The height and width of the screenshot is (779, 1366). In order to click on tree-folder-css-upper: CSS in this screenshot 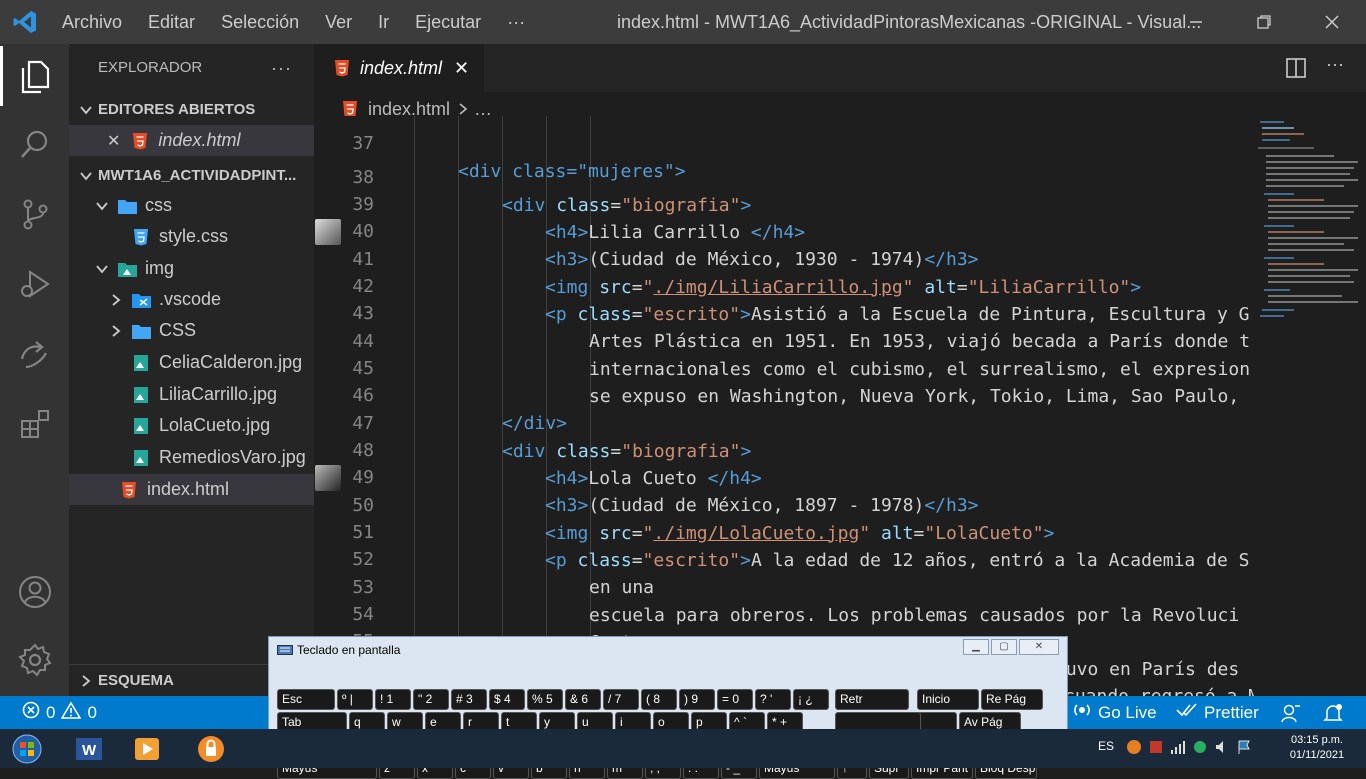, I will do `click(191, 330)`.